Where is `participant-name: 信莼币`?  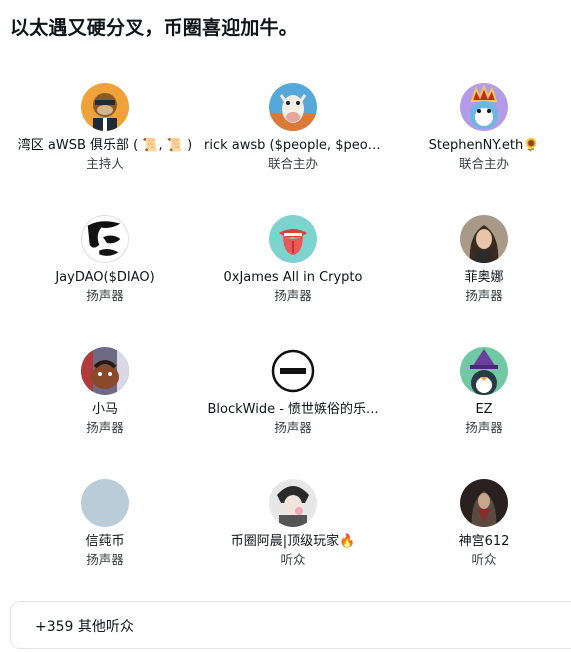 participant-name: 信莼币 is located at coordinates (105, 541).